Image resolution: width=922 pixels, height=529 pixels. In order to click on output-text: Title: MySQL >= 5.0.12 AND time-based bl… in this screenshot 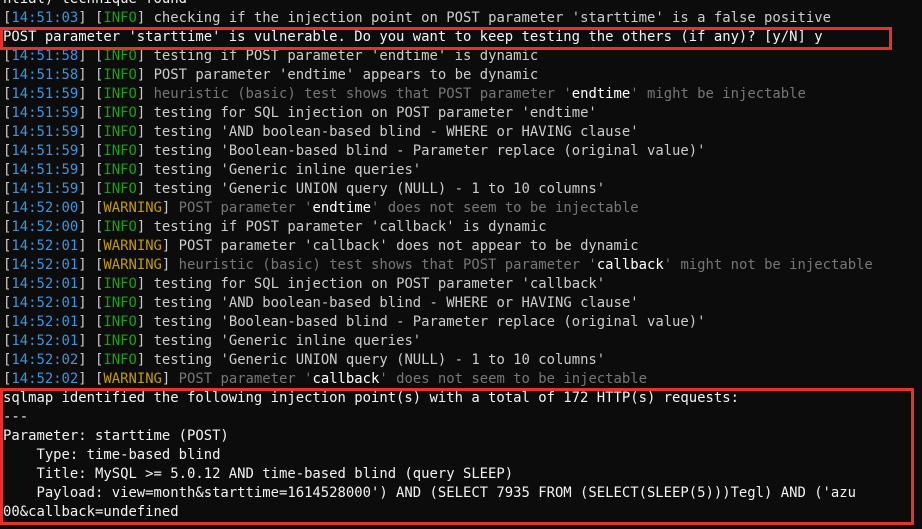, I will do `click(258, 474)`.